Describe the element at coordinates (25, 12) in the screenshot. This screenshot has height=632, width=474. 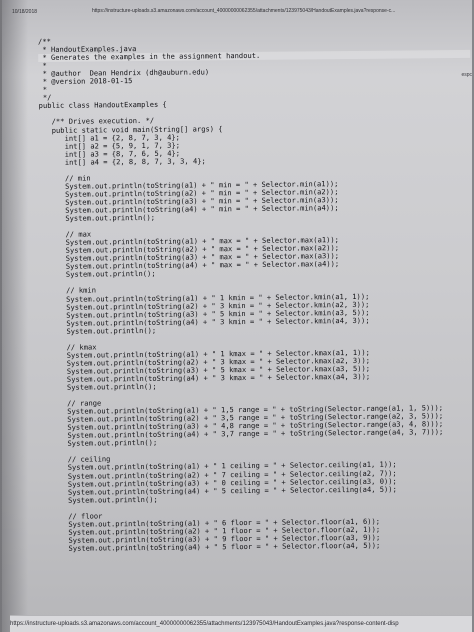
I see `print-date: 10/18/2018` at that location.